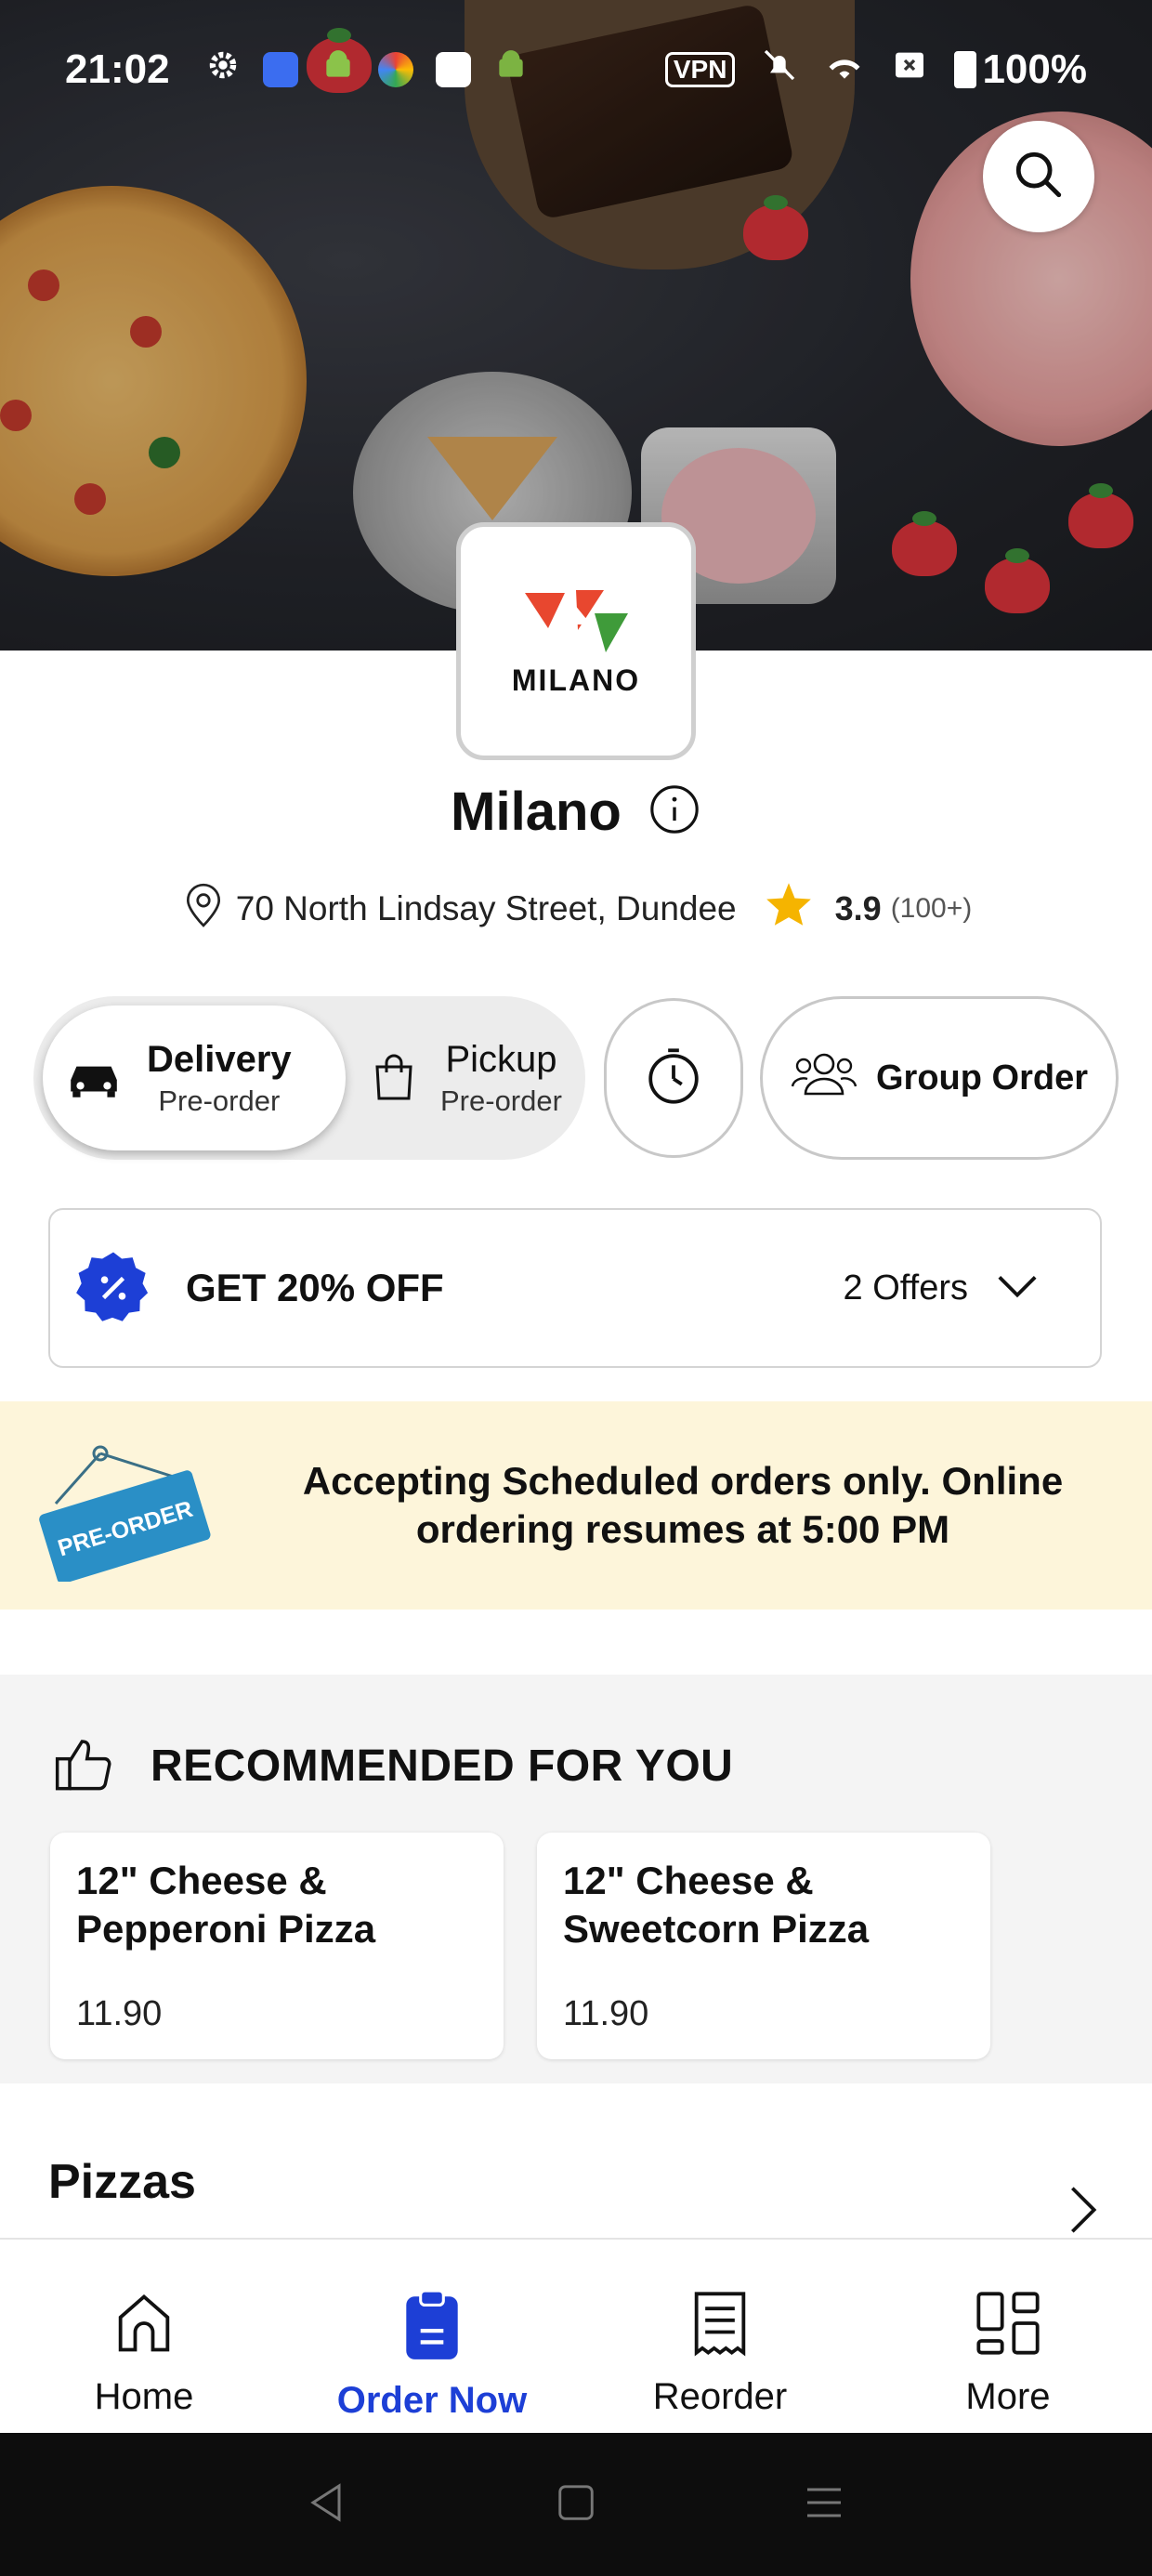 This screenshot has height=2576, width=1152. I want to click on android-debug-icon, so click(511, 69).